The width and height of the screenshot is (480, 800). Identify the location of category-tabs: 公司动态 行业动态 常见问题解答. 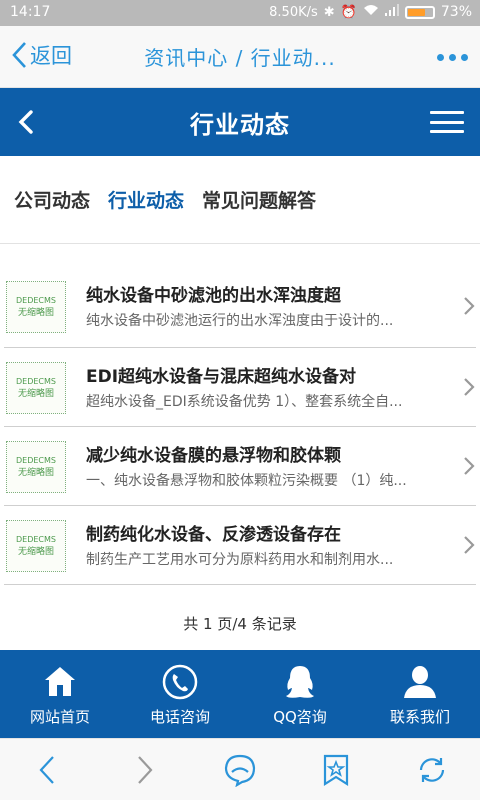
(240, 200).